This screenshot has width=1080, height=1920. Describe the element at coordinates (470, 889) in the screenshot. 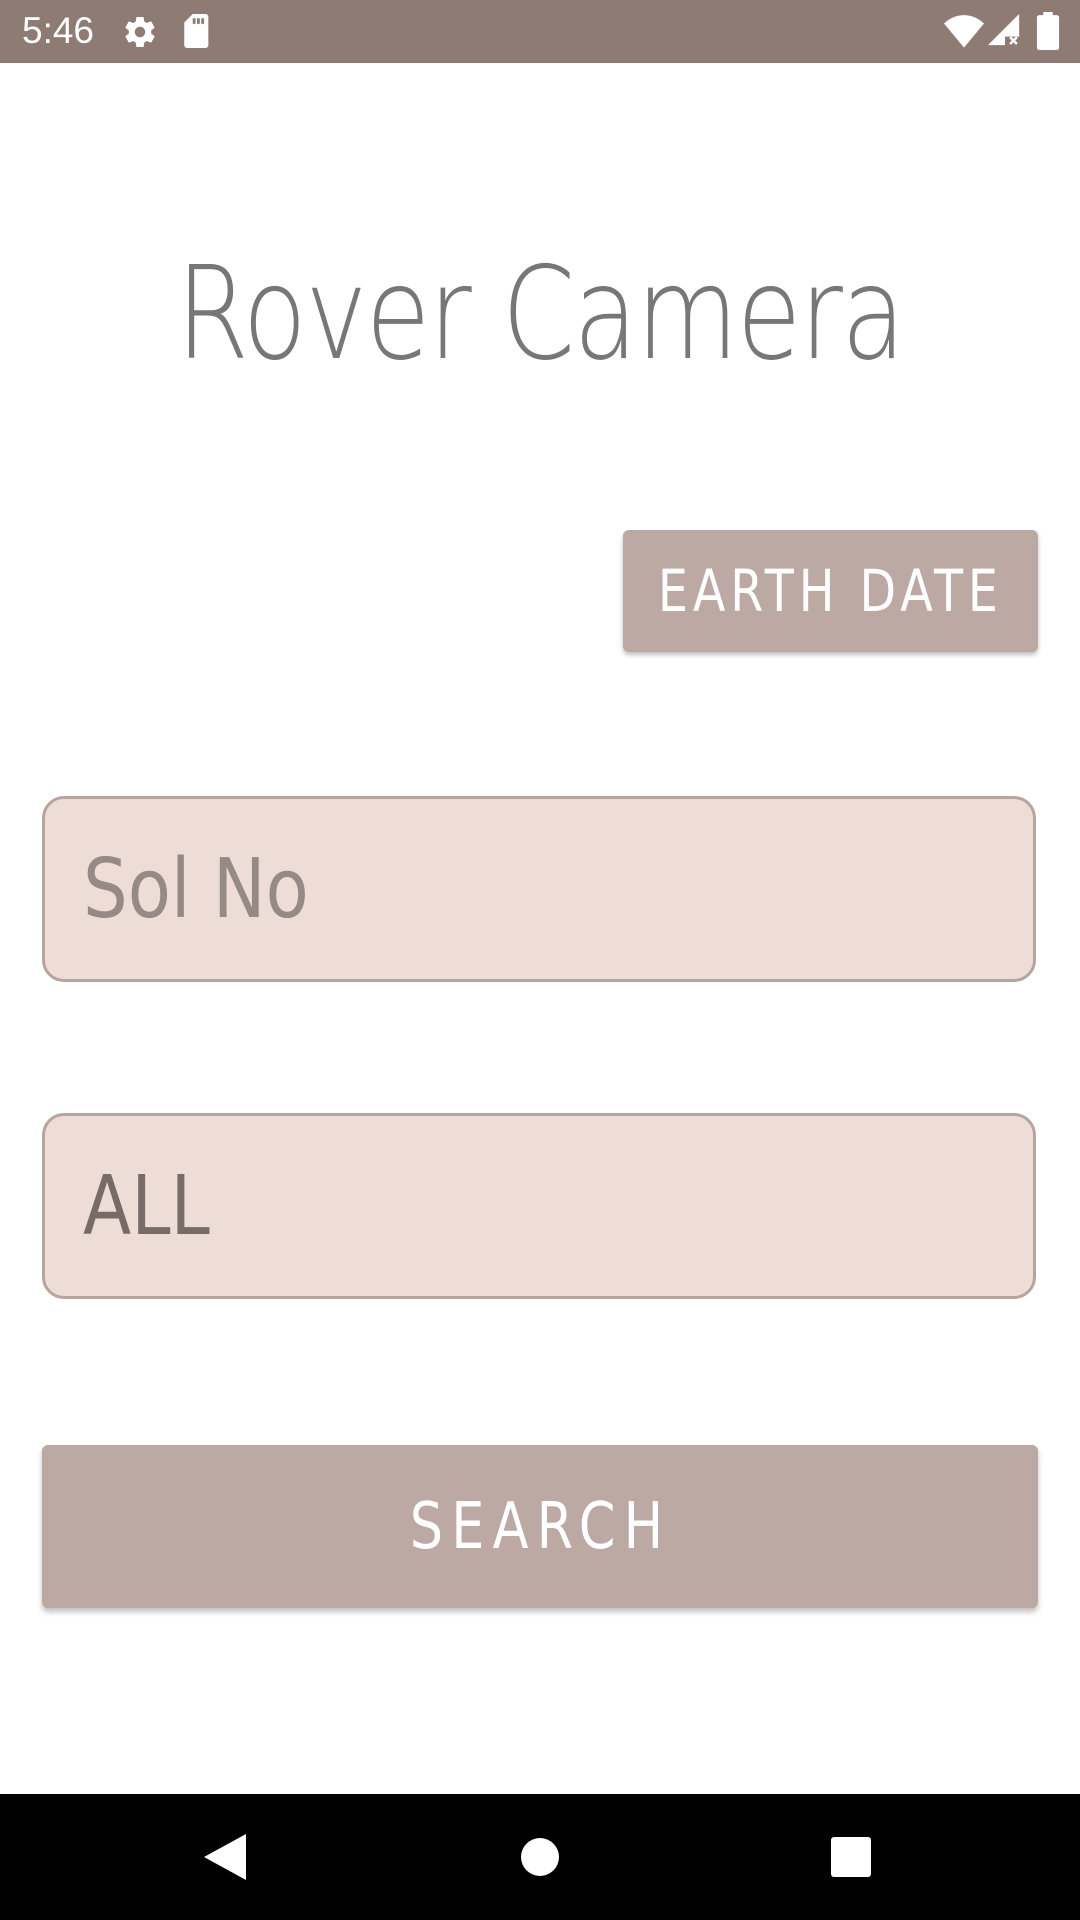

I see `sol-number-input` at that location.